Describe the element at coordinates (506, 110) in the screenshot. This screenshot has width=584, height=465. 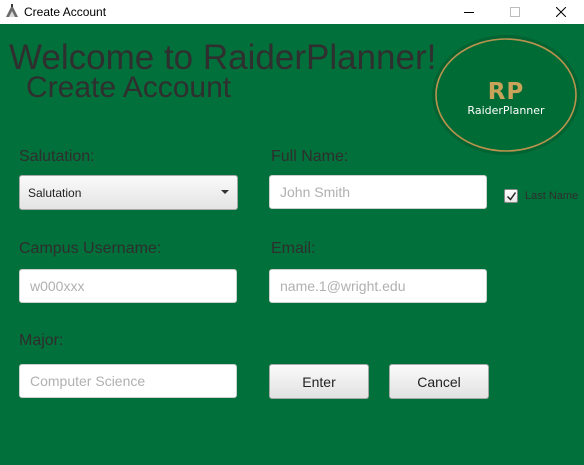
I see `logo-name: RaiderPlanner` at that location.